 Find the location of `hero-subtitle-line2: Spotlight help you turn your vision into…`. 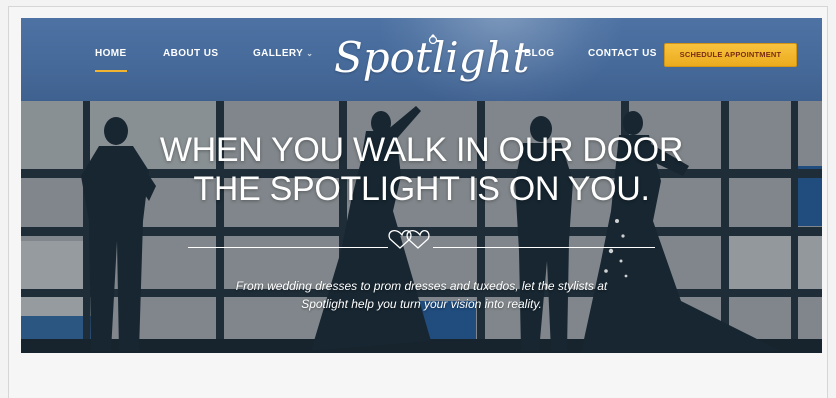

hero-subtitle-line2: Spotlight help you turn your vision into… is located at coordinates (421, 304).